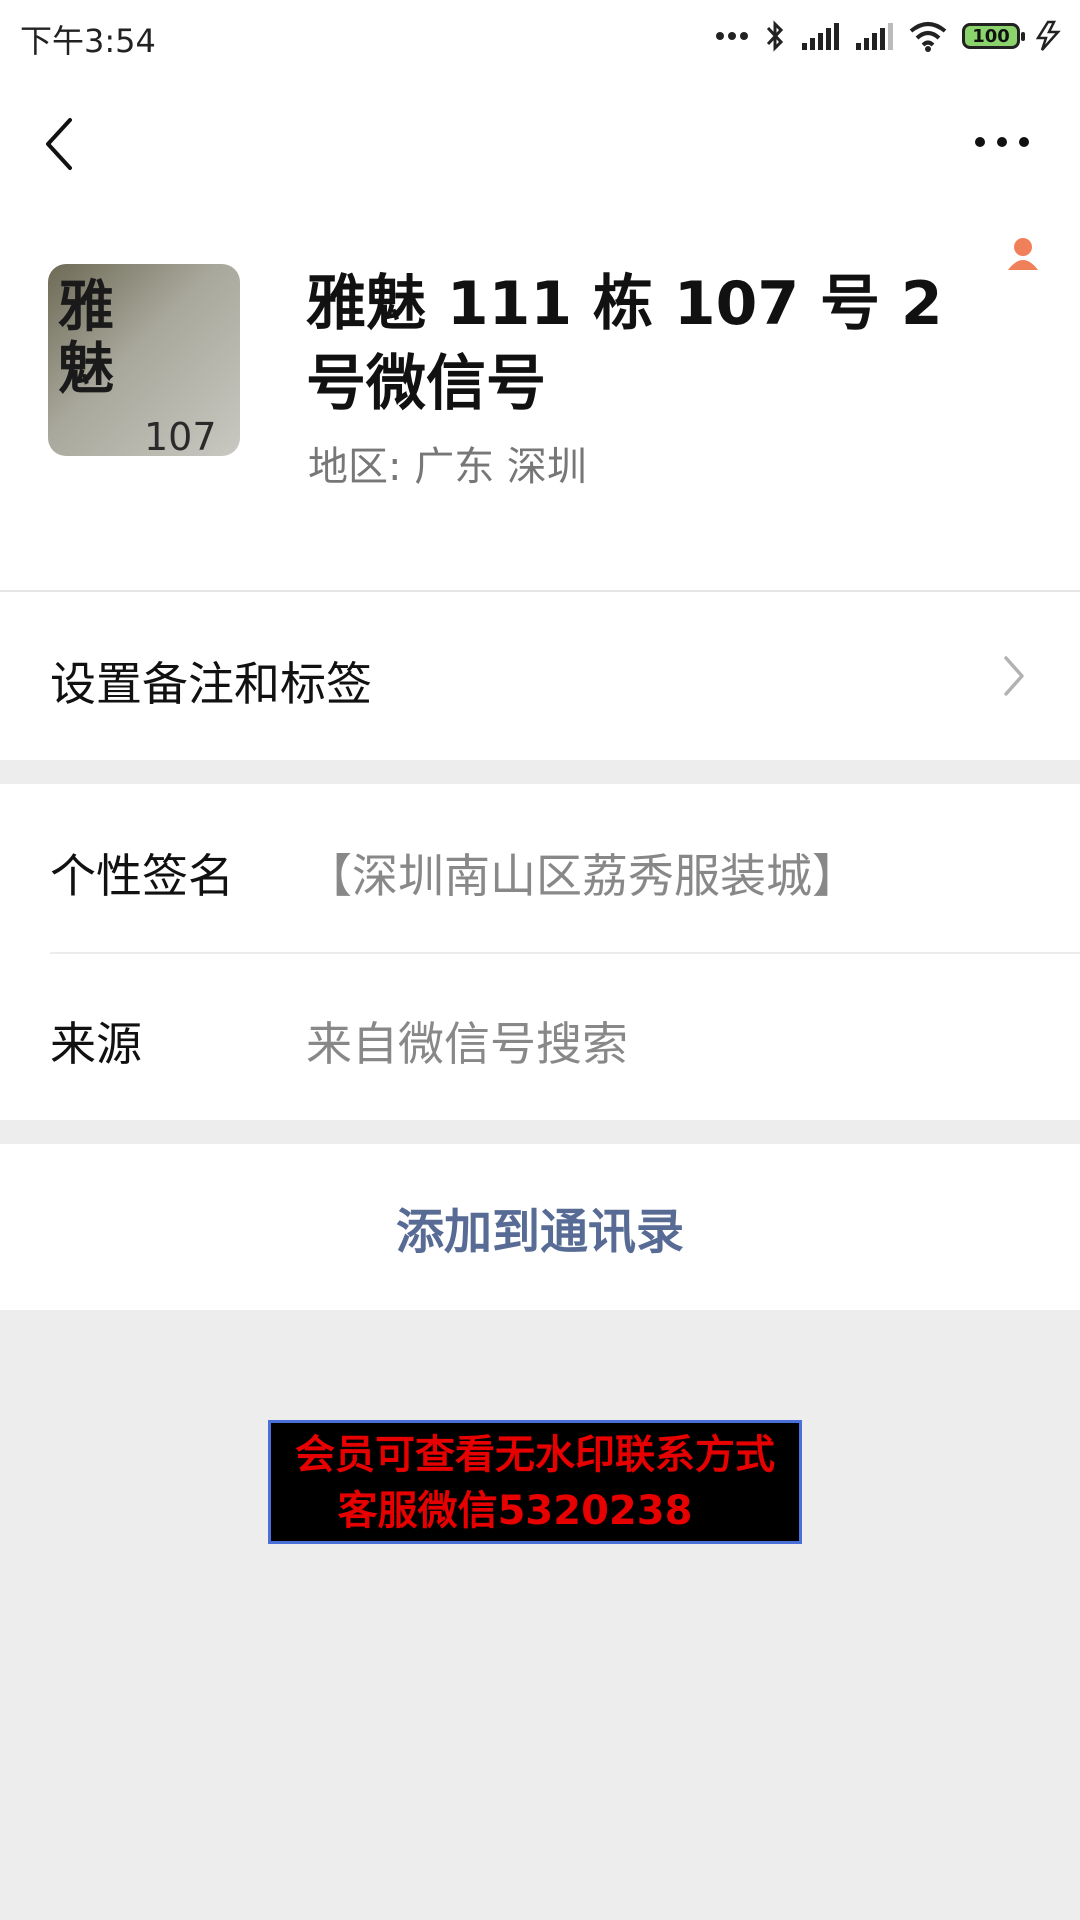 The width and height of the screenshot is (1080, 1920). What do you see at coordinates (515, 1511) in the screenshot?
I see `watermark-line2: 客服微信5320238` at bounding box center [515, 1511].